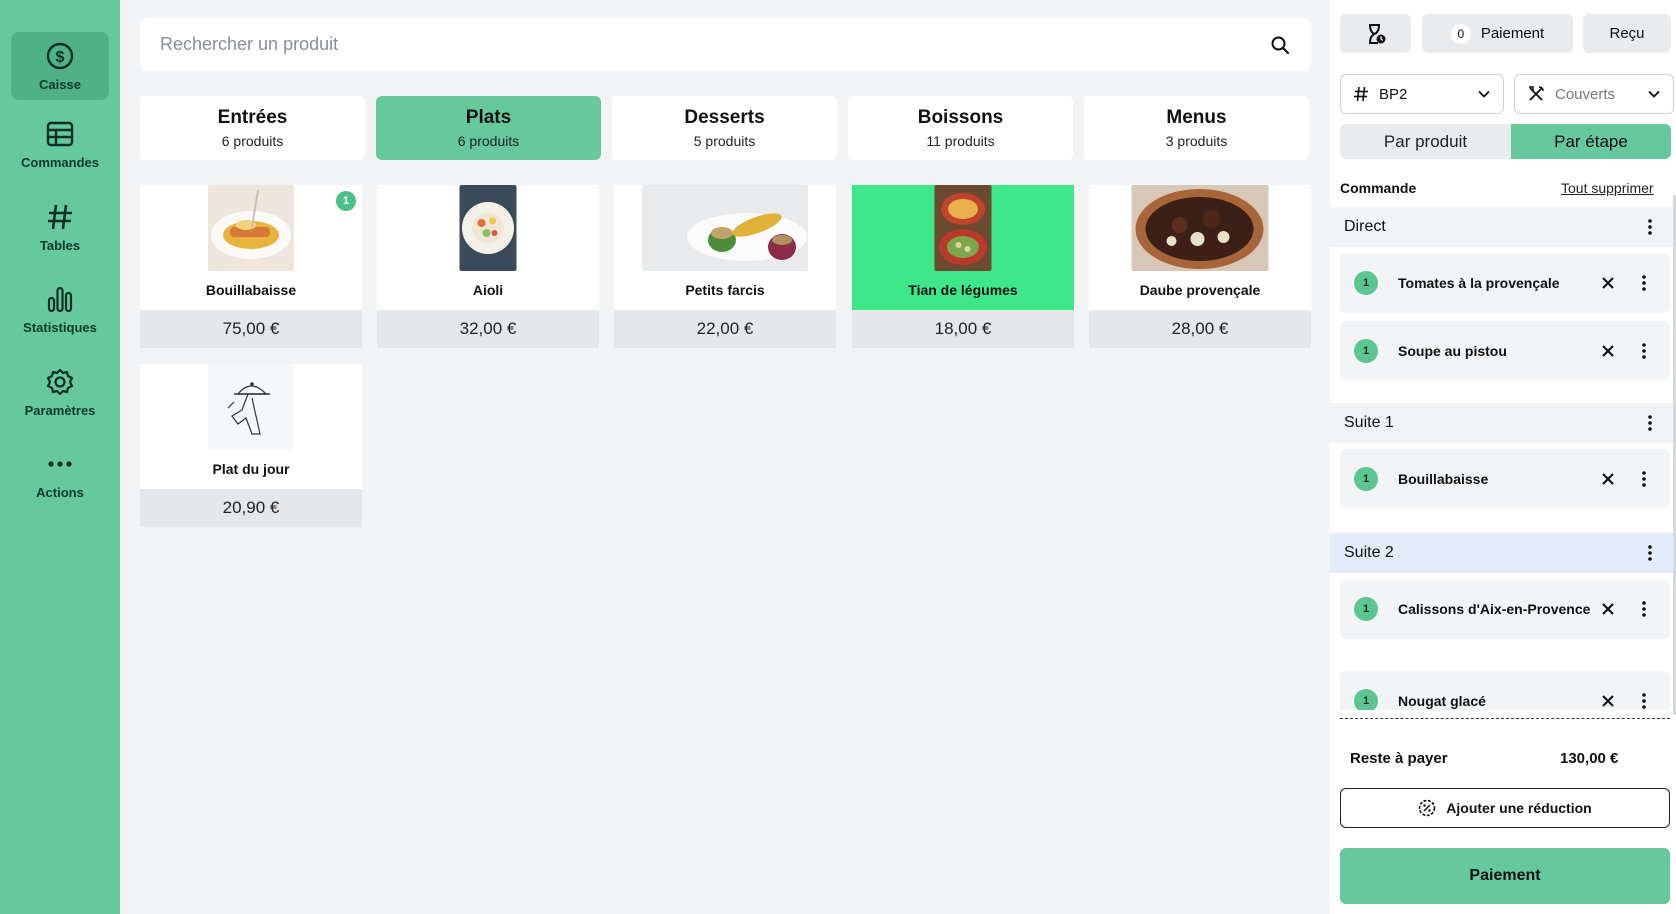 This screenshot has width=1676, height=914. I want to click on sidebar-item-caisse: $ Caisse, so click(60, 66).